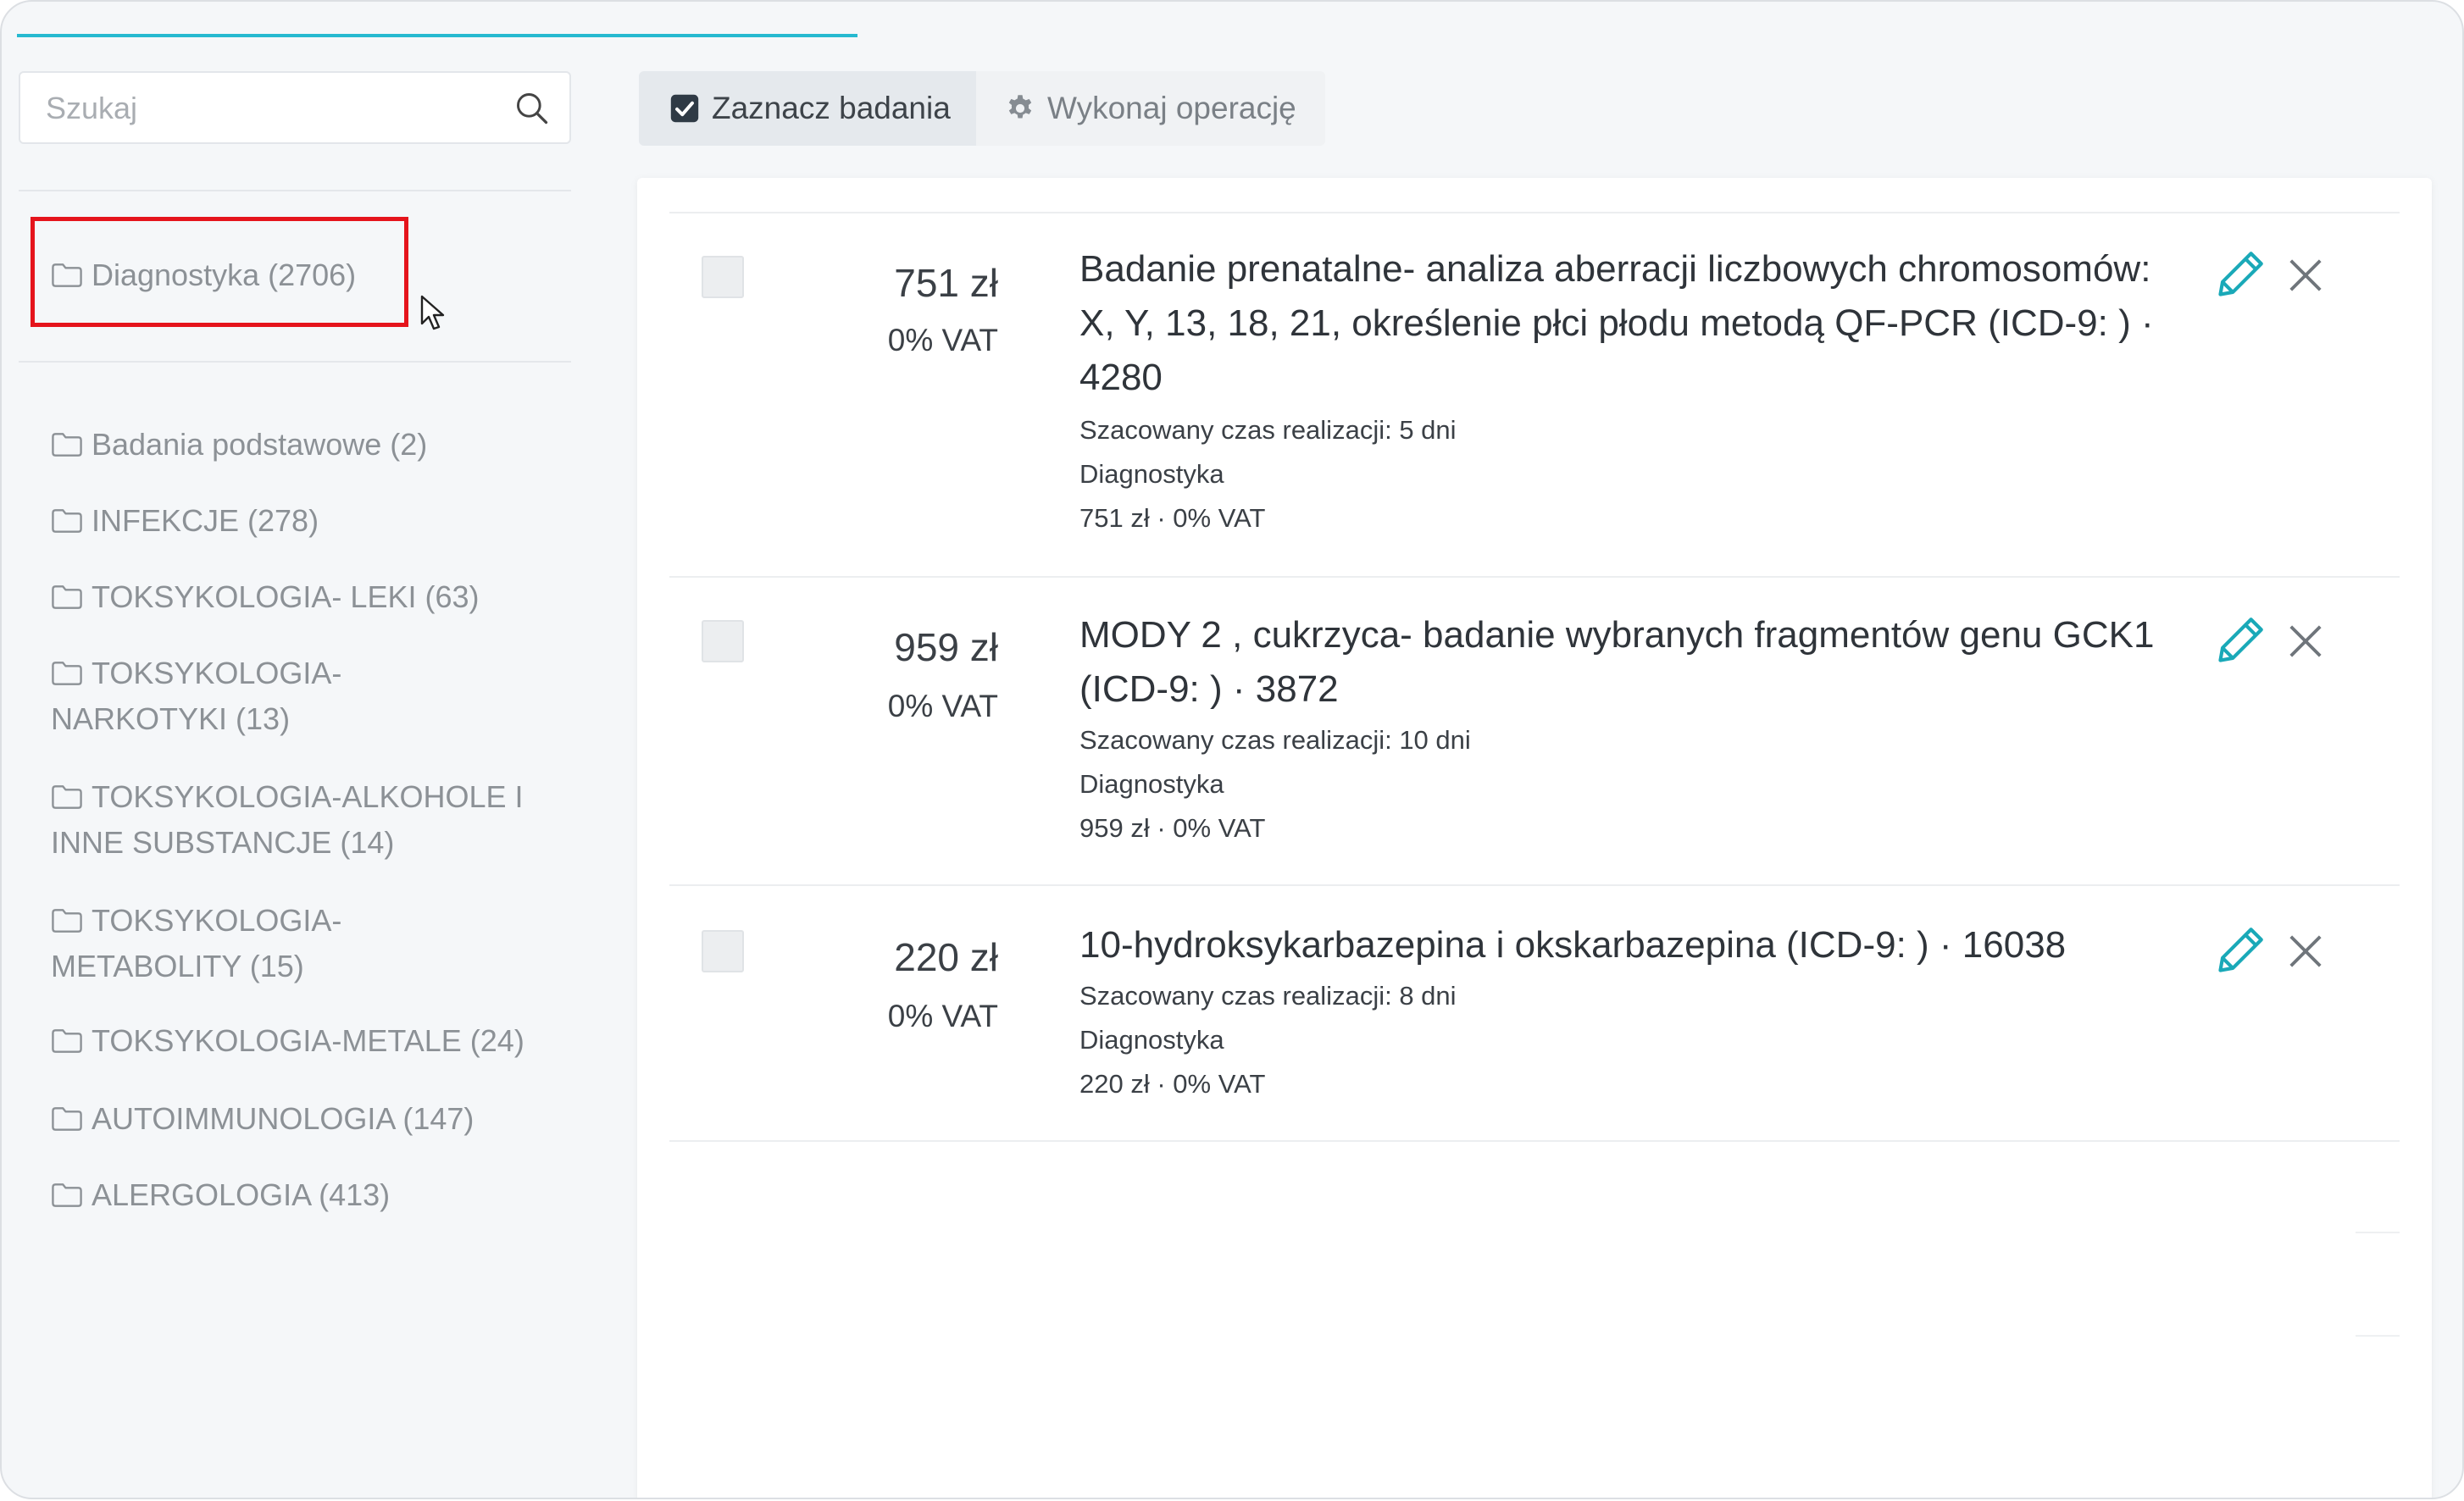 Image resolution: width=2464 pixels, height=1501 pixels. What do you see at coordinates (946, 957) in the screenshot?
I see `test-price: 220 zł` at bounding box center [946, 957].